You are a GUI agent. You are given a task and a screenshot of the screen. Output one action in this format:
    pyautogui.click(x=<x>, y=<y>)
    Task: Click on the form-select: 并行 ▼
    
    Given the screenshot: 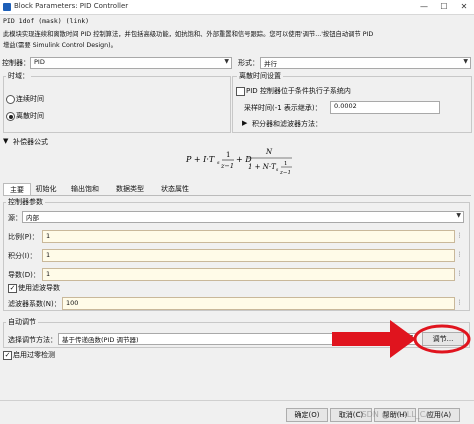 What is the action you would take?
    pyautogui.click(x=365, y=63)
    